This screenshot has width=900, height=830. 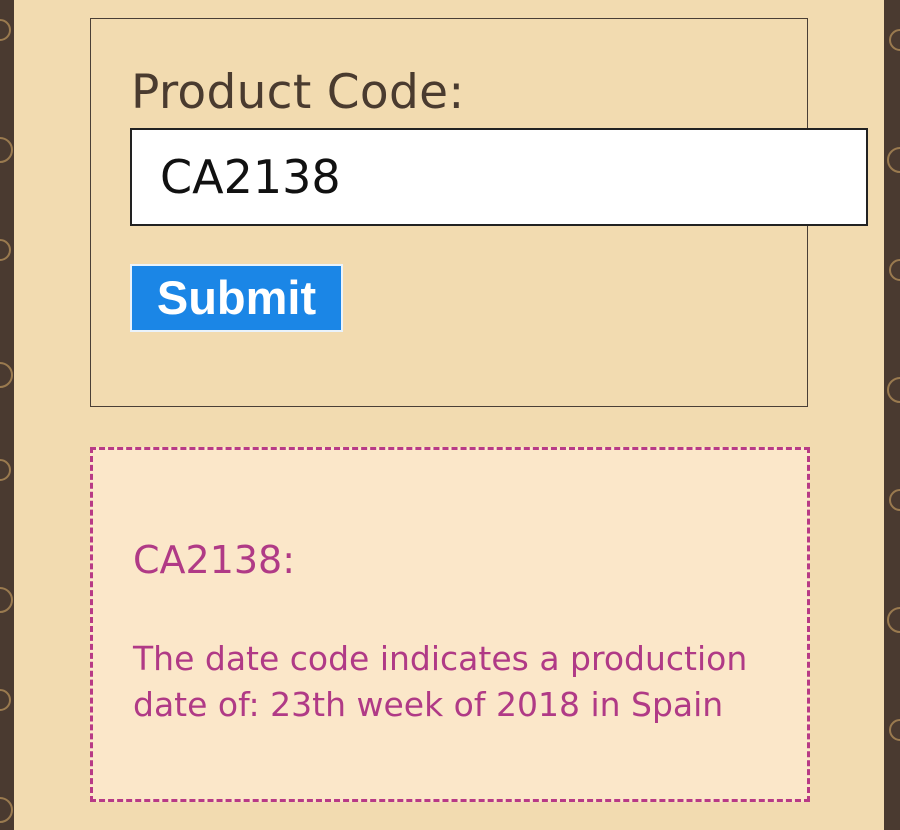 I want to click on submit-button: Submit, so click(x=236, y=298).